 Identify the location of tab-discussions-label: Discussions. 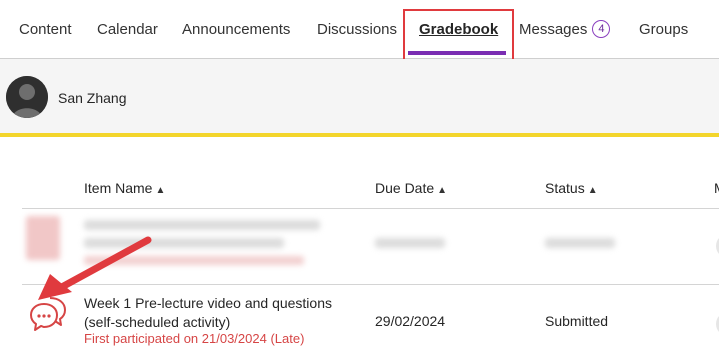
(357, 29).